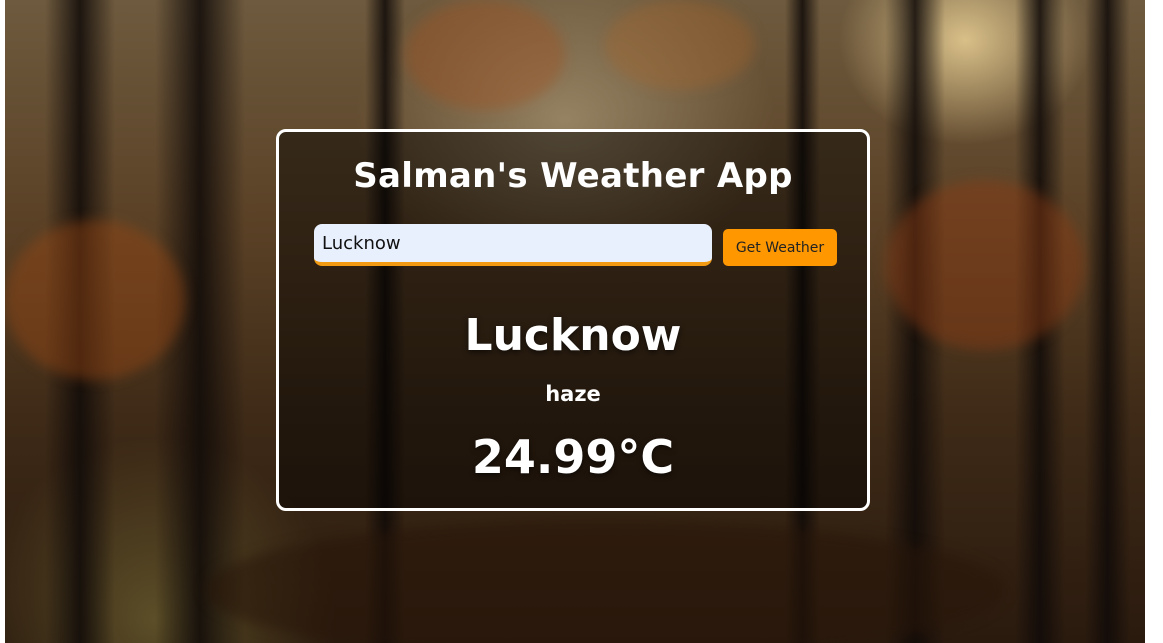 The width and height of the screenshot is (1163, 643). I want to click on app-title: Salman's Weather App, so click(573, 176).